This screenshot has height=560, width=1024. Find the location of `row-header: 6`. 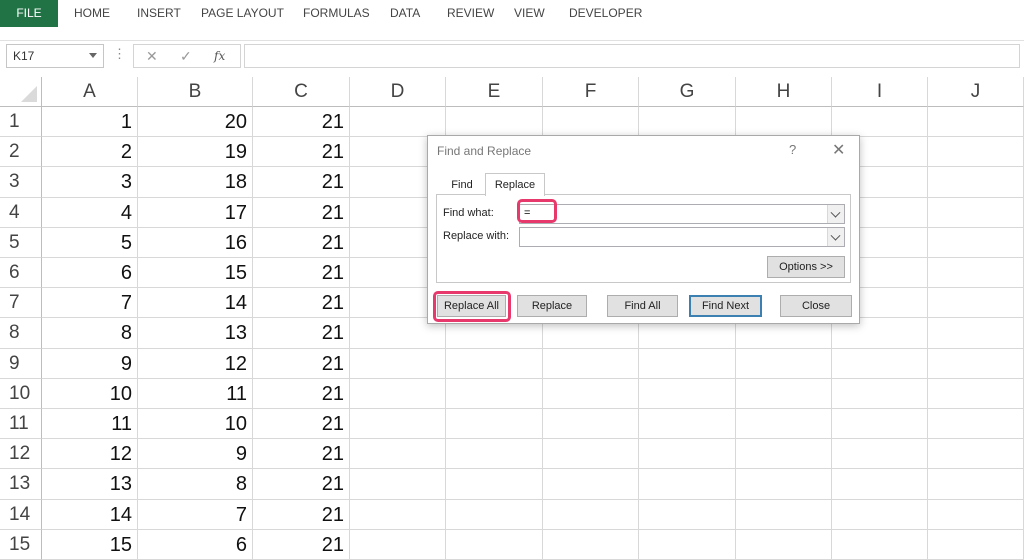

row-header: 6 is located at coordinates (21, 273).